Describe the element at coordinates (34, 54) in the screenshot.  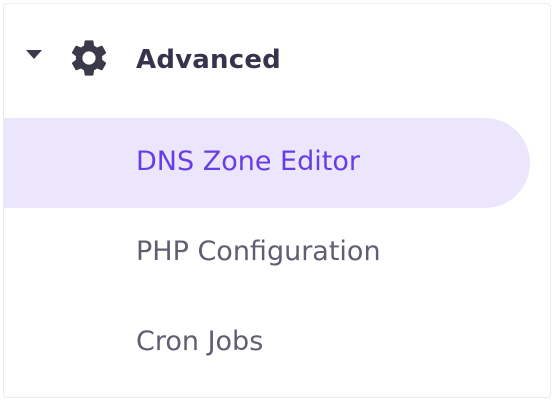
I see `caret-down-icon` at that location.